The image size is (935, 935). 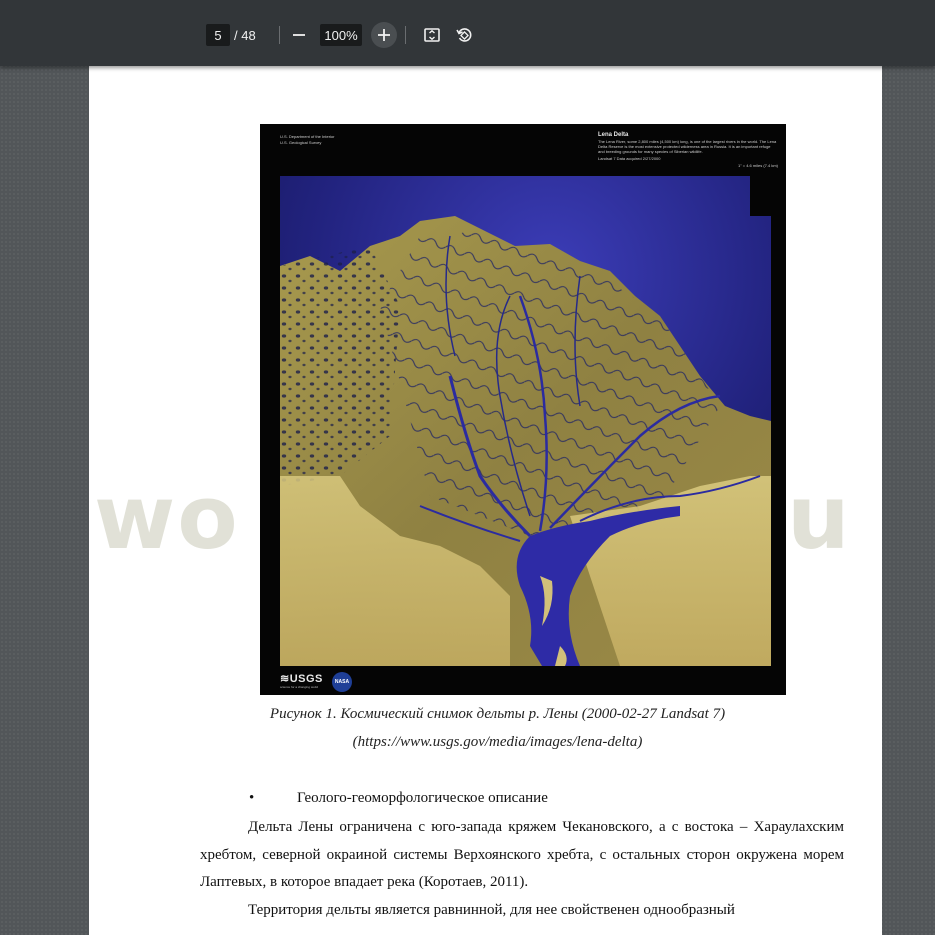 I want to click on fit-page-button, so click(x=432, y=35).